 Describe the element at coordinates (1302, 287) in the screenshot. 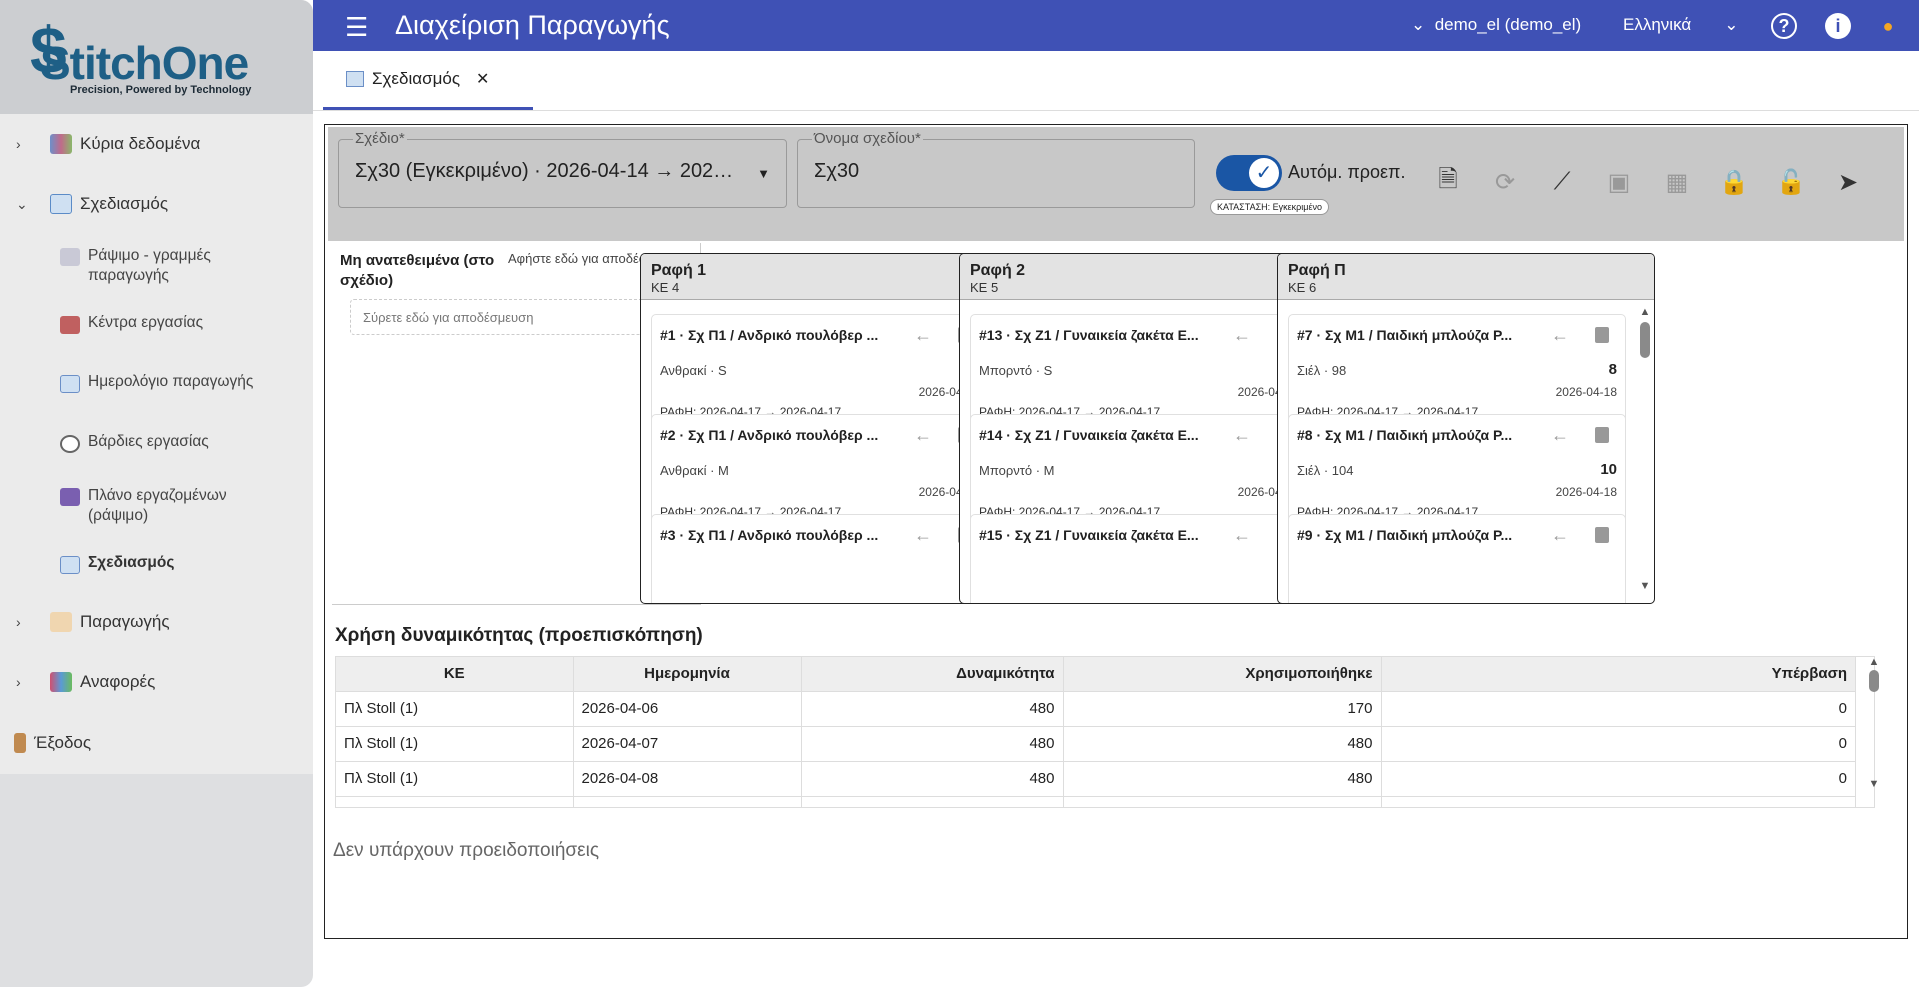

I see `lane-work-center: ΚΕ 6` at that location.